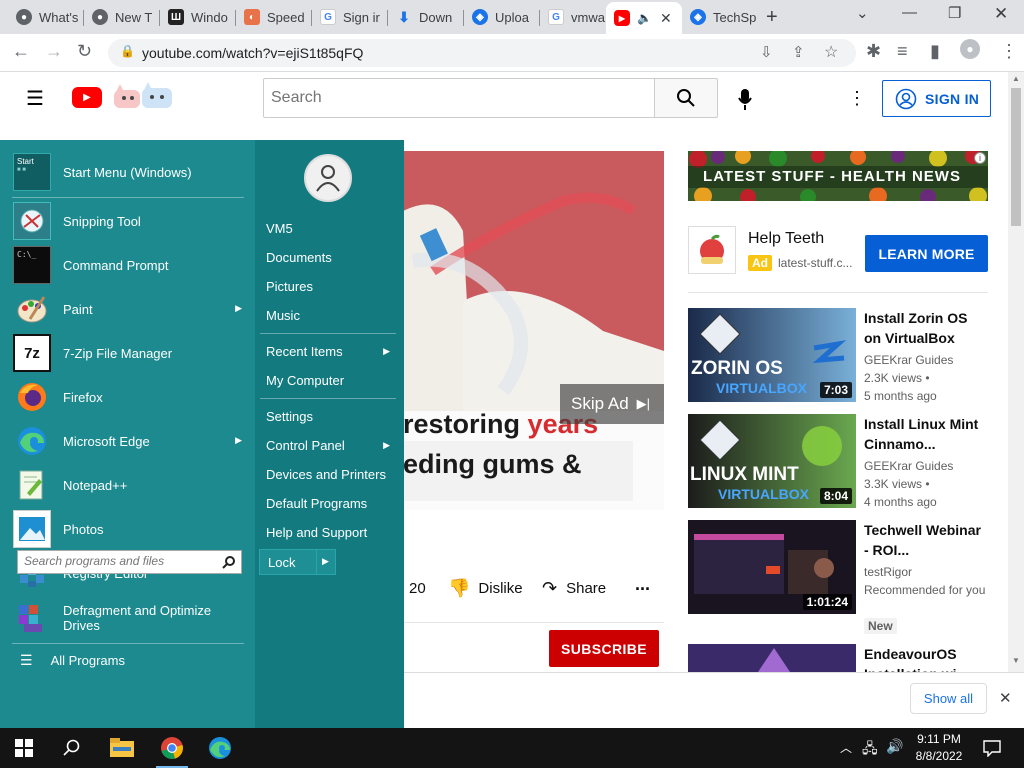 This screenshot has height=768, width=1024. I want to click on taskbar-edge, so click(220, 748).